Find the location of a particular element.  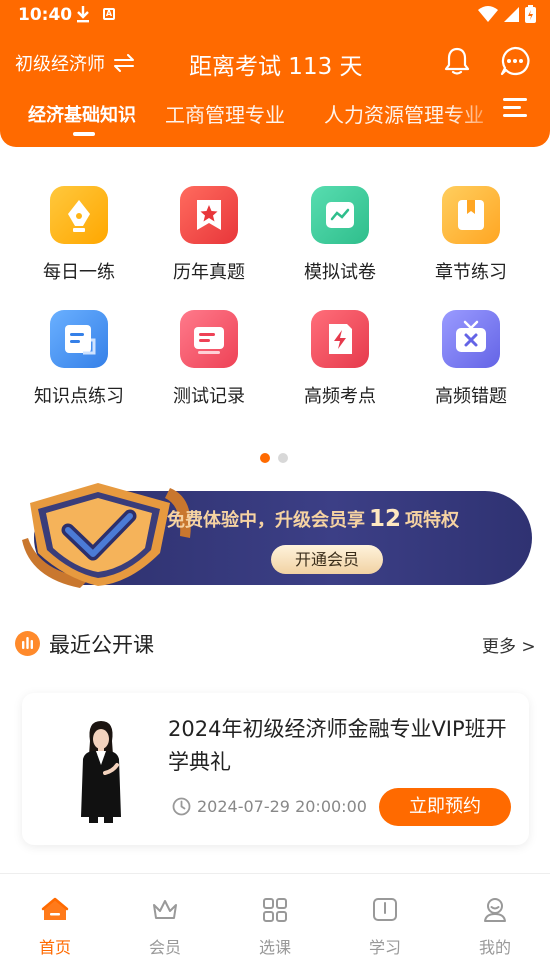

bar-chart-icon is located at coordinates (27, 643).